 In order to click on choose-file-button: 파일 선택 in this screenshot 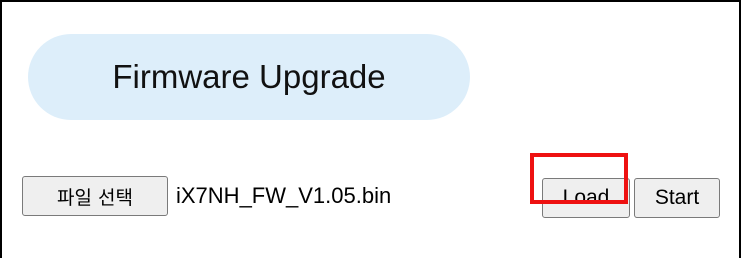, I will do `click(95, 196)`.